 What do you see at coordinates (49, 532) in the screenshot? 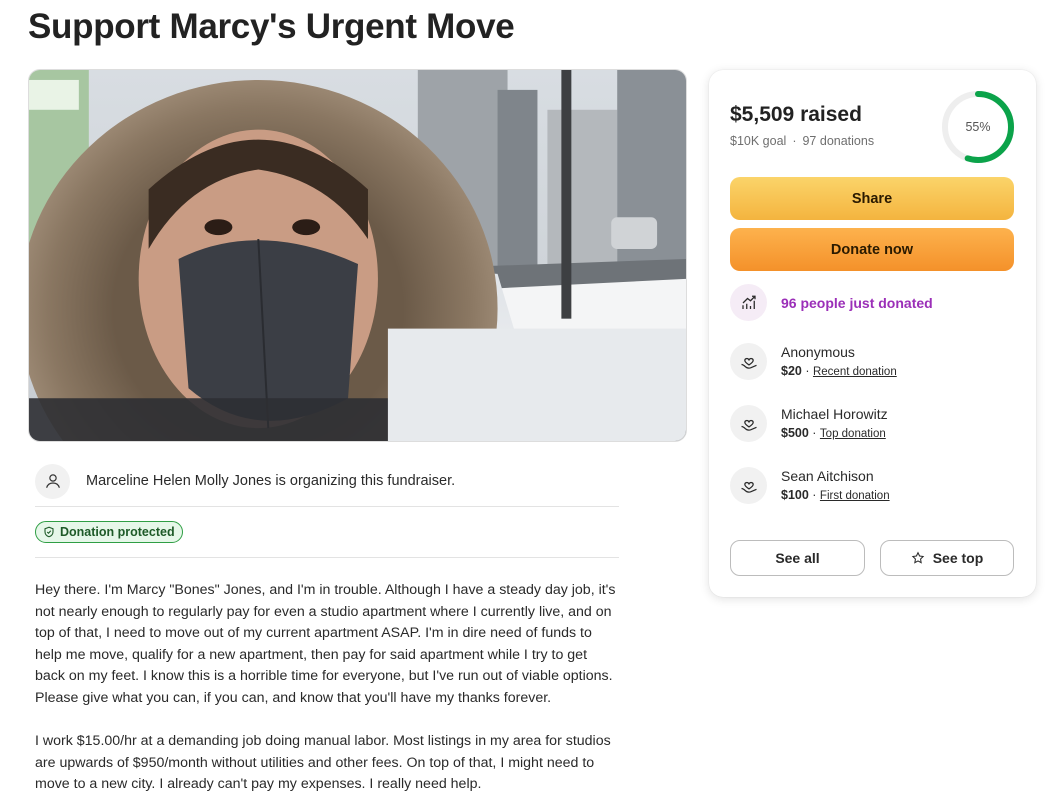
I see `shield-check-icon` at bounding box center [49, 532].